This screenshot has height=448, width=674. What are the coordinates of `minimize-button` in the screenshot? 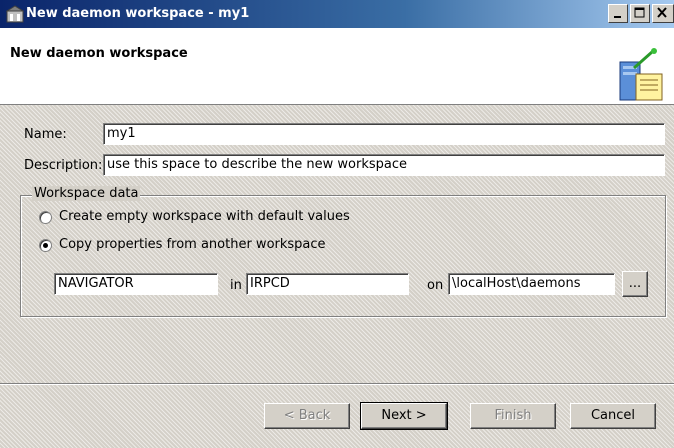 It's located at (618, 13).